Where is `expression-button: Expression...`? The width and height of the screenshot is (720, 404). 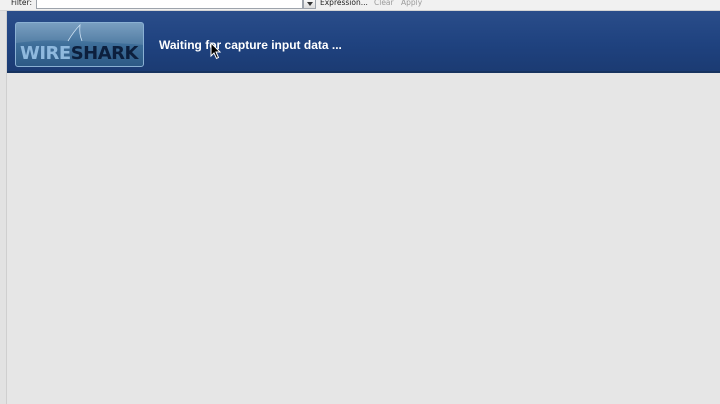 expression-button: Expression... is located at coordinates (344, 4).